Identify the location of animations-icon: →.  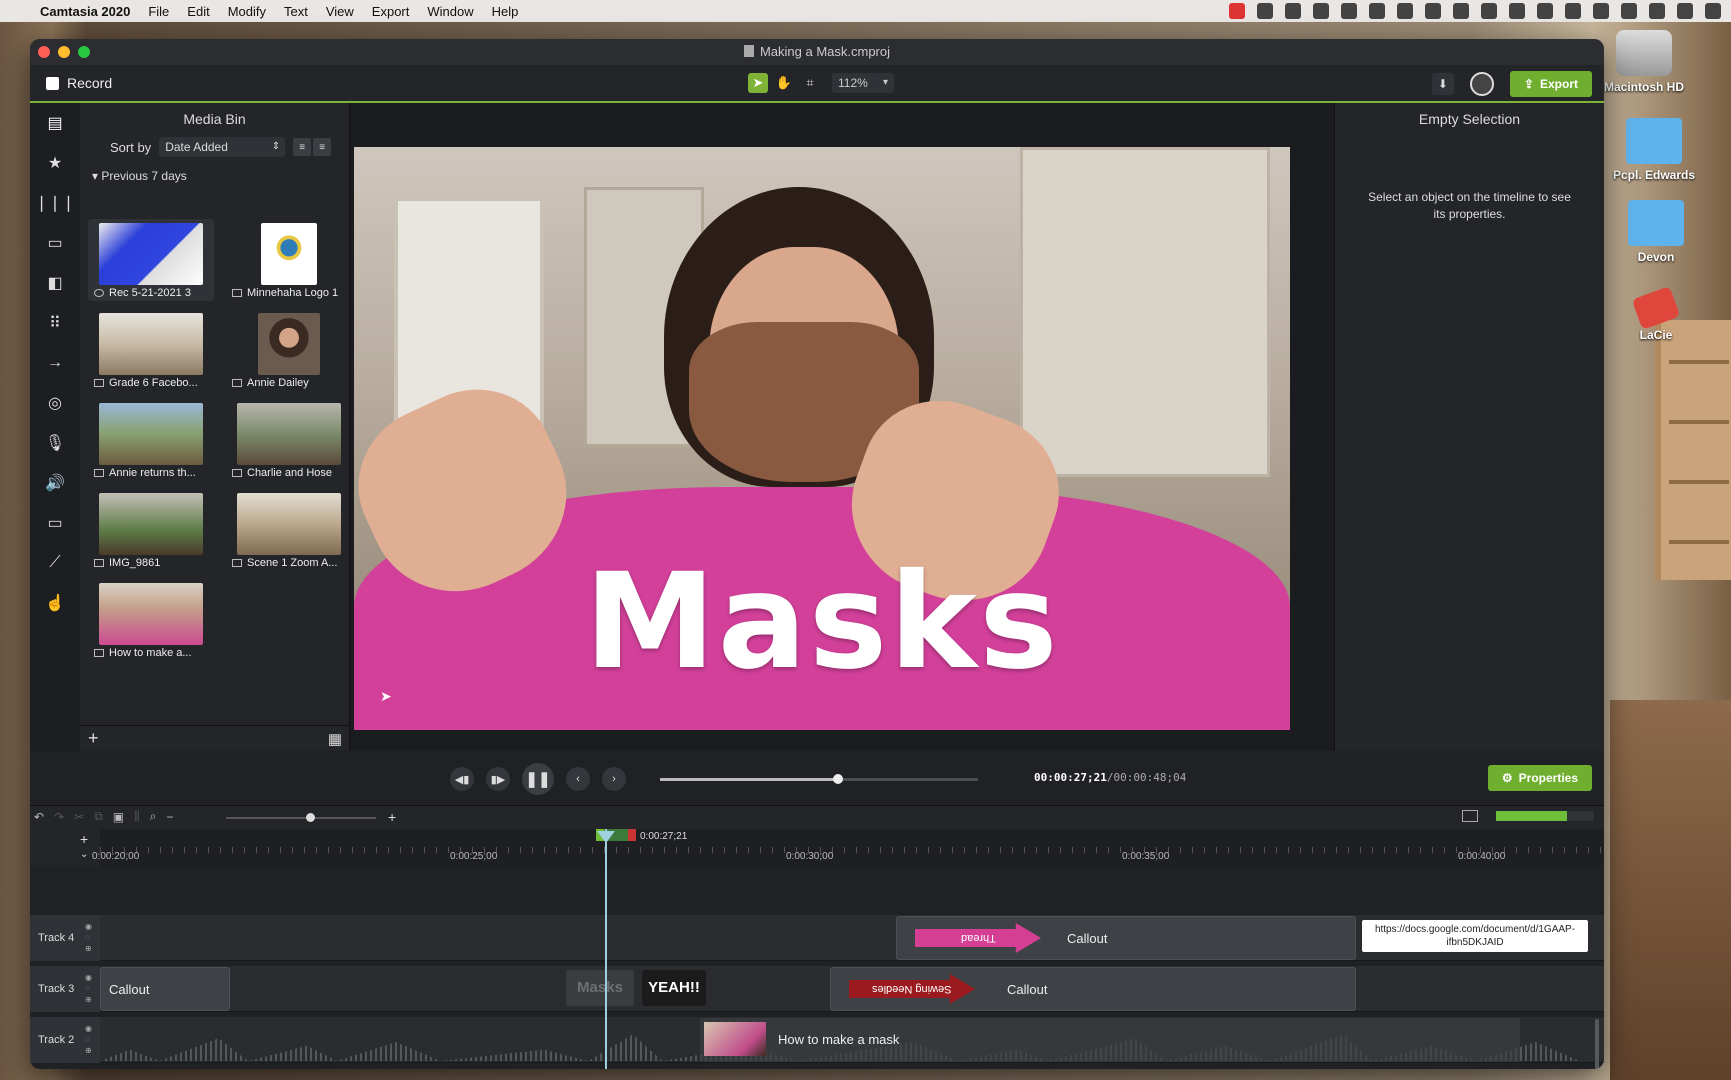
(55, 363).